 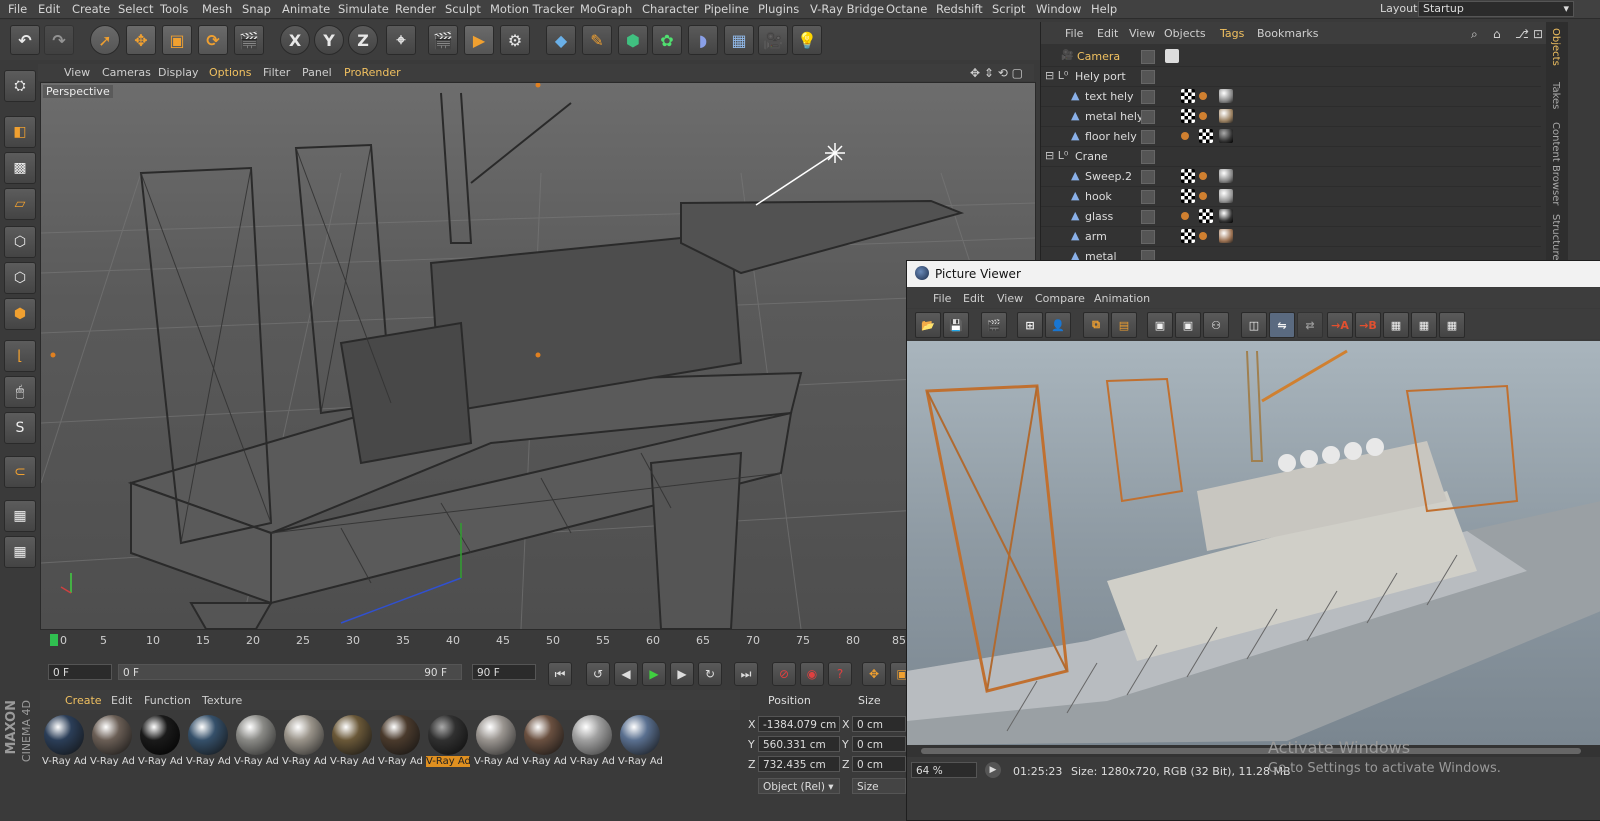 What do you see at coordinates (1291, 137) in the screenshot?
I see `object-row: floor hely ▲` at bounding box center [1291, 137].